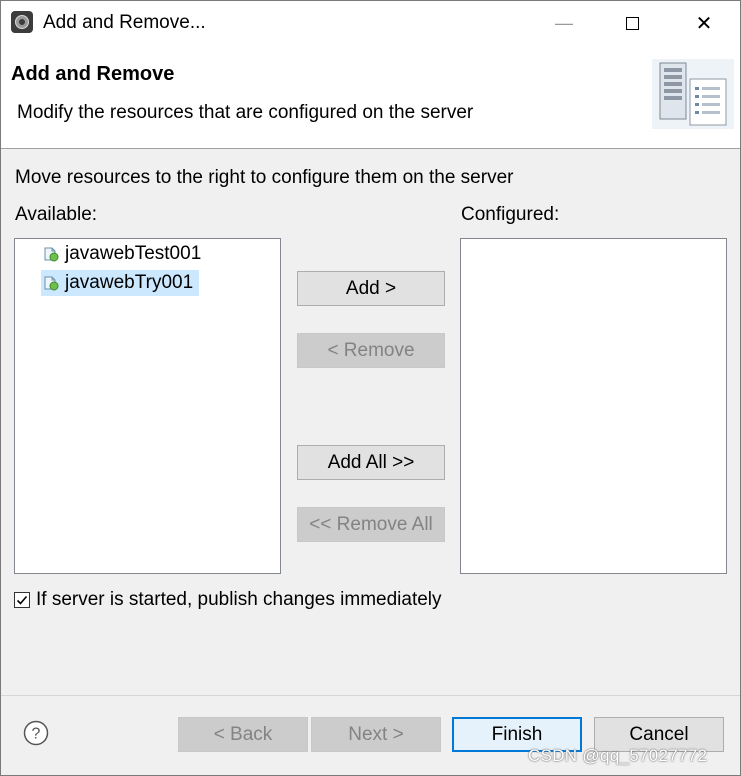 The image size is (741, 776). What do you see at coordinates (370, 23) in the screenshot?
I see `title-bar: Add and Remove... — ✕` at bounding box center [370, 23].